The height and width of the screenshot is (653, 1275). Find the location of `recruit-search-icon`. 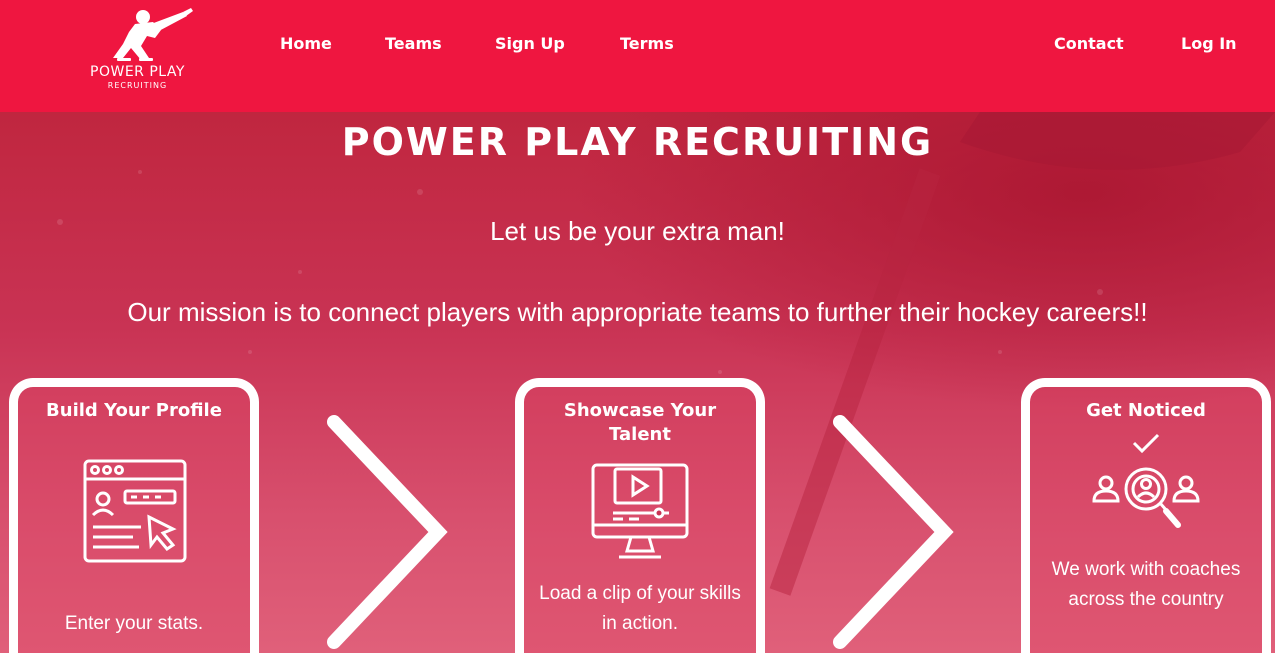

recruit-search-icon is located at coordinates (1146, 480).